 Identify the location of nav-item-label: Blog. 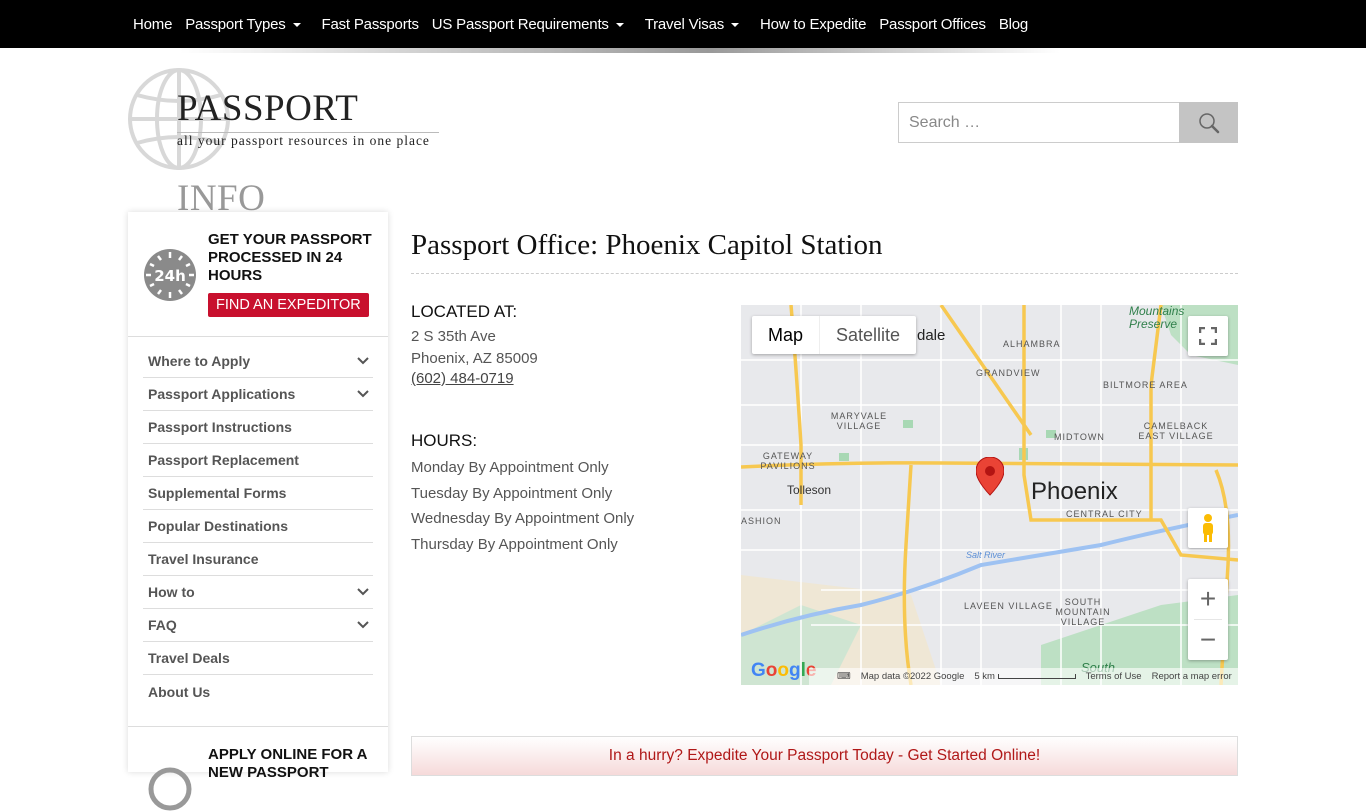
(1013, 24).